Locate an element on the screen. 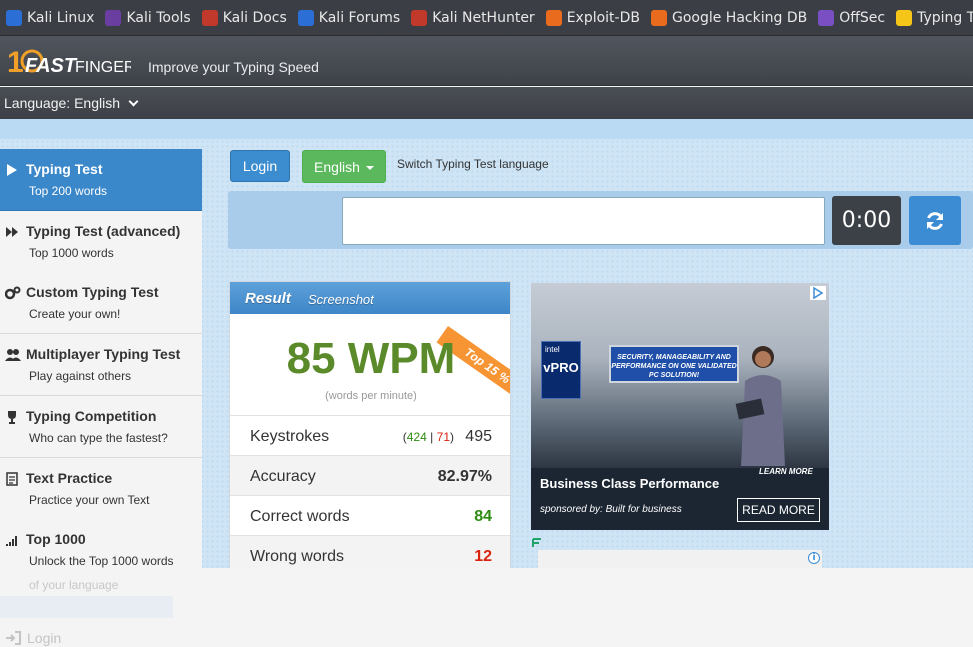 The height and width of the screenshot is (647, 973). content-top-strip is located at coordinates (486, 129).